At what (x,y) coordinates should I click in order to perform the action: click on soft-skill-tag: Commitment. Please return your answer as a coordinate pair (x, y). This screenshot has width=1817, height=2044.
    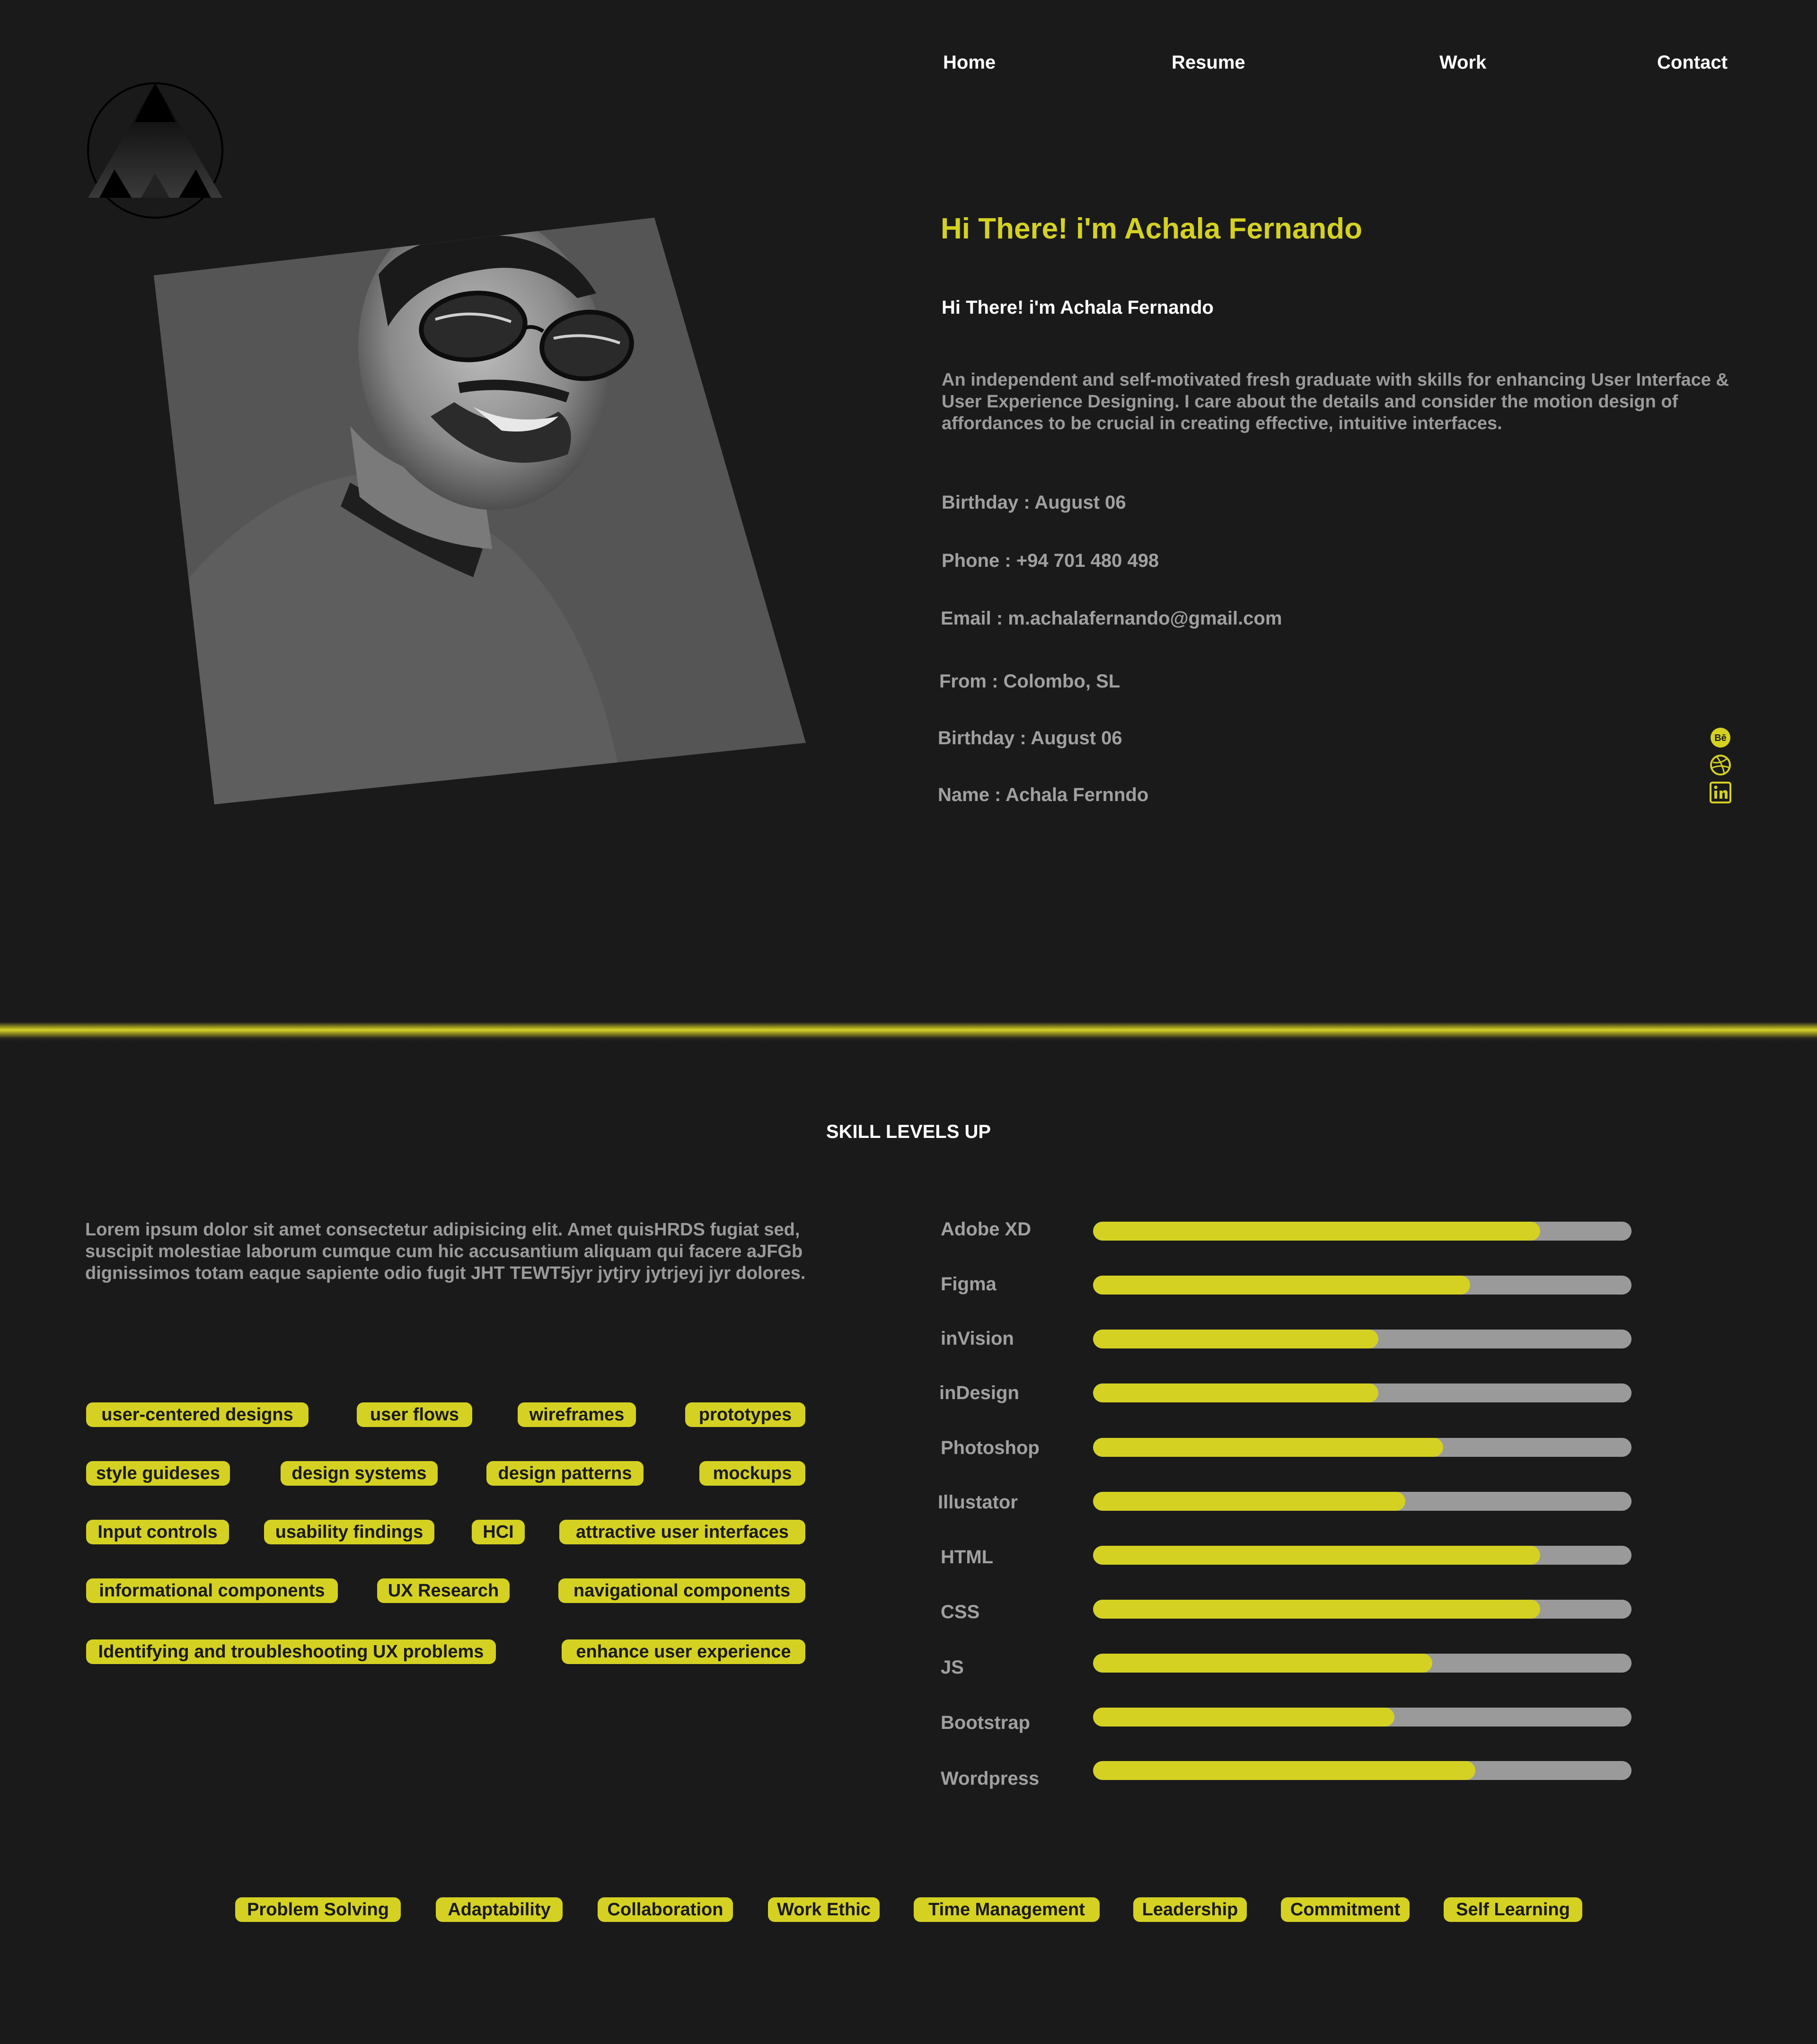
    Looking at the image, I should click on (1345, 1909).